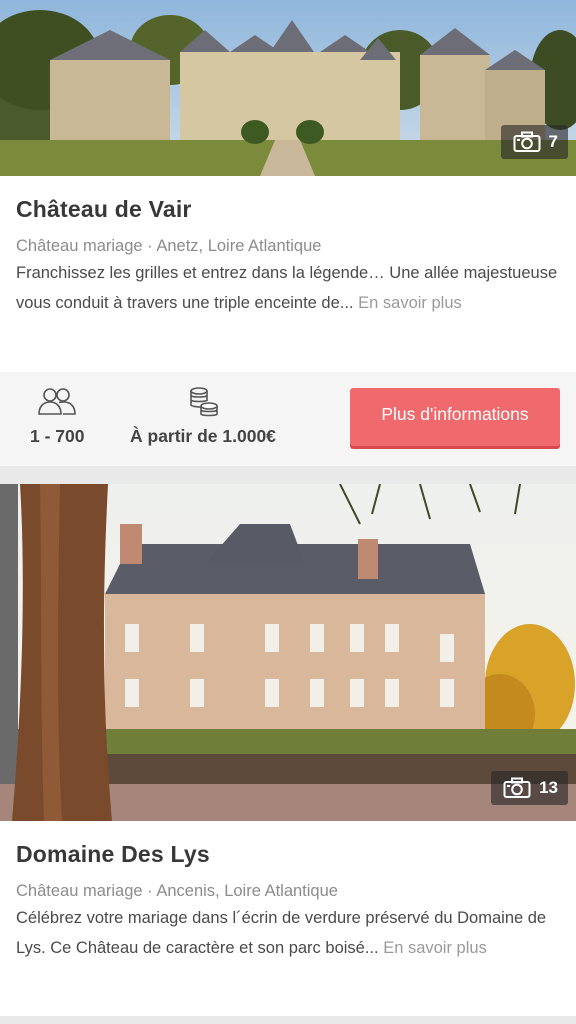  What do you see at coordinates (288, 854) in the screenshot?
I see `venue-title: Domaine Des Lys` at bounding box center [288, 854].